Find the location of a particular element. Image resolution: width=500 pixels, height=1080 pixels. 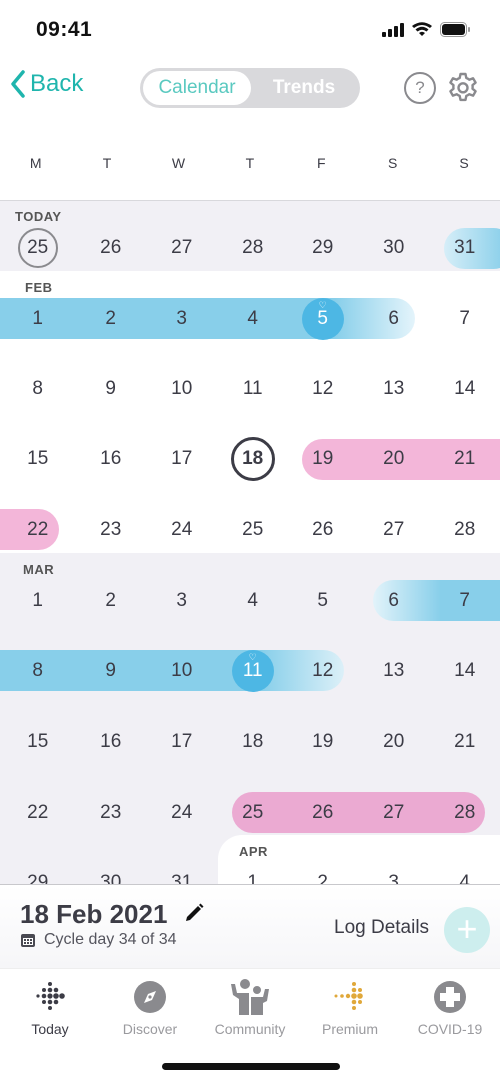

day-cell: 11 is located at coordinates (252, 389).